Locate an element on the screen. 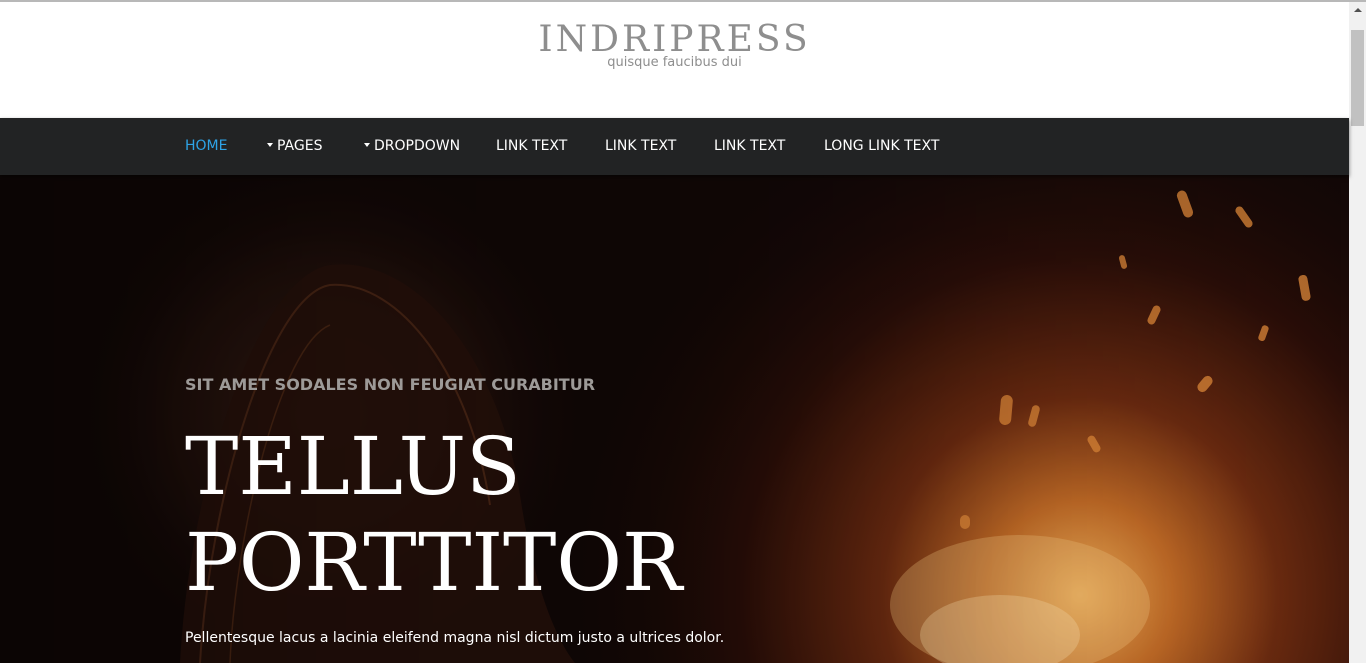 This screenshot has height=663, width=1366. nav-item-link-text-1: LINK TEXT is located at coordinates (531, 146).